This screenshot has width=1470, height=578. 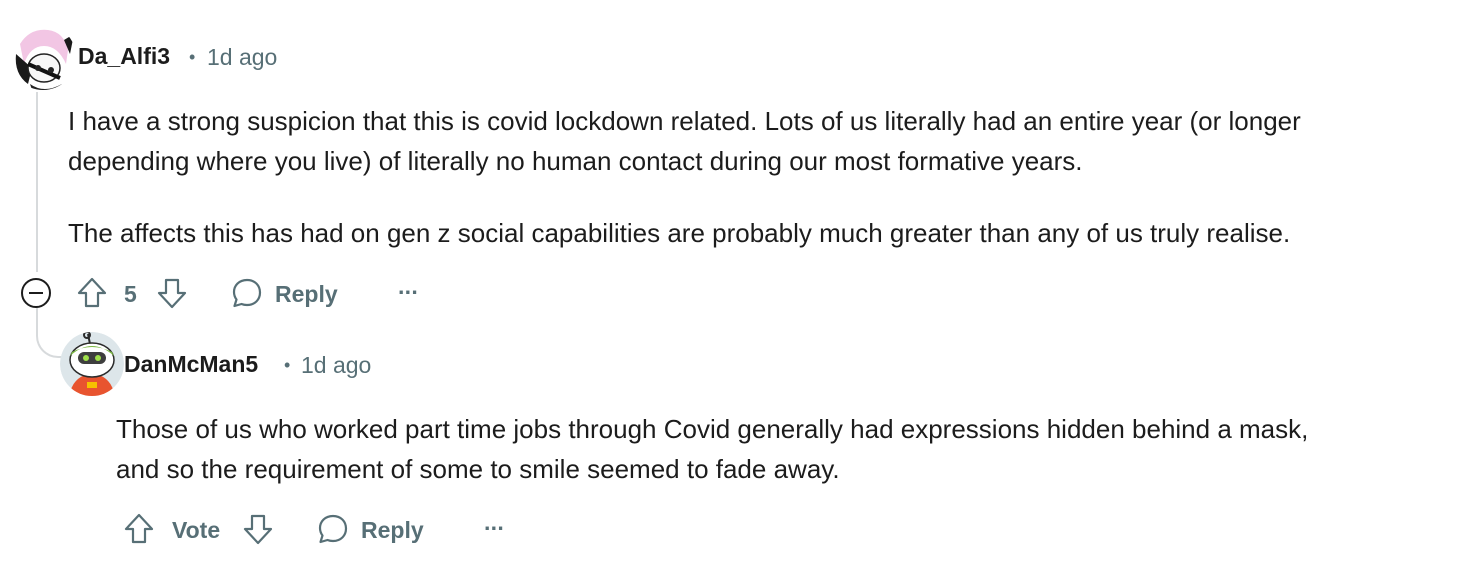 I want to click on comment-author: DanMcMan5, so click(x=191, y=364).